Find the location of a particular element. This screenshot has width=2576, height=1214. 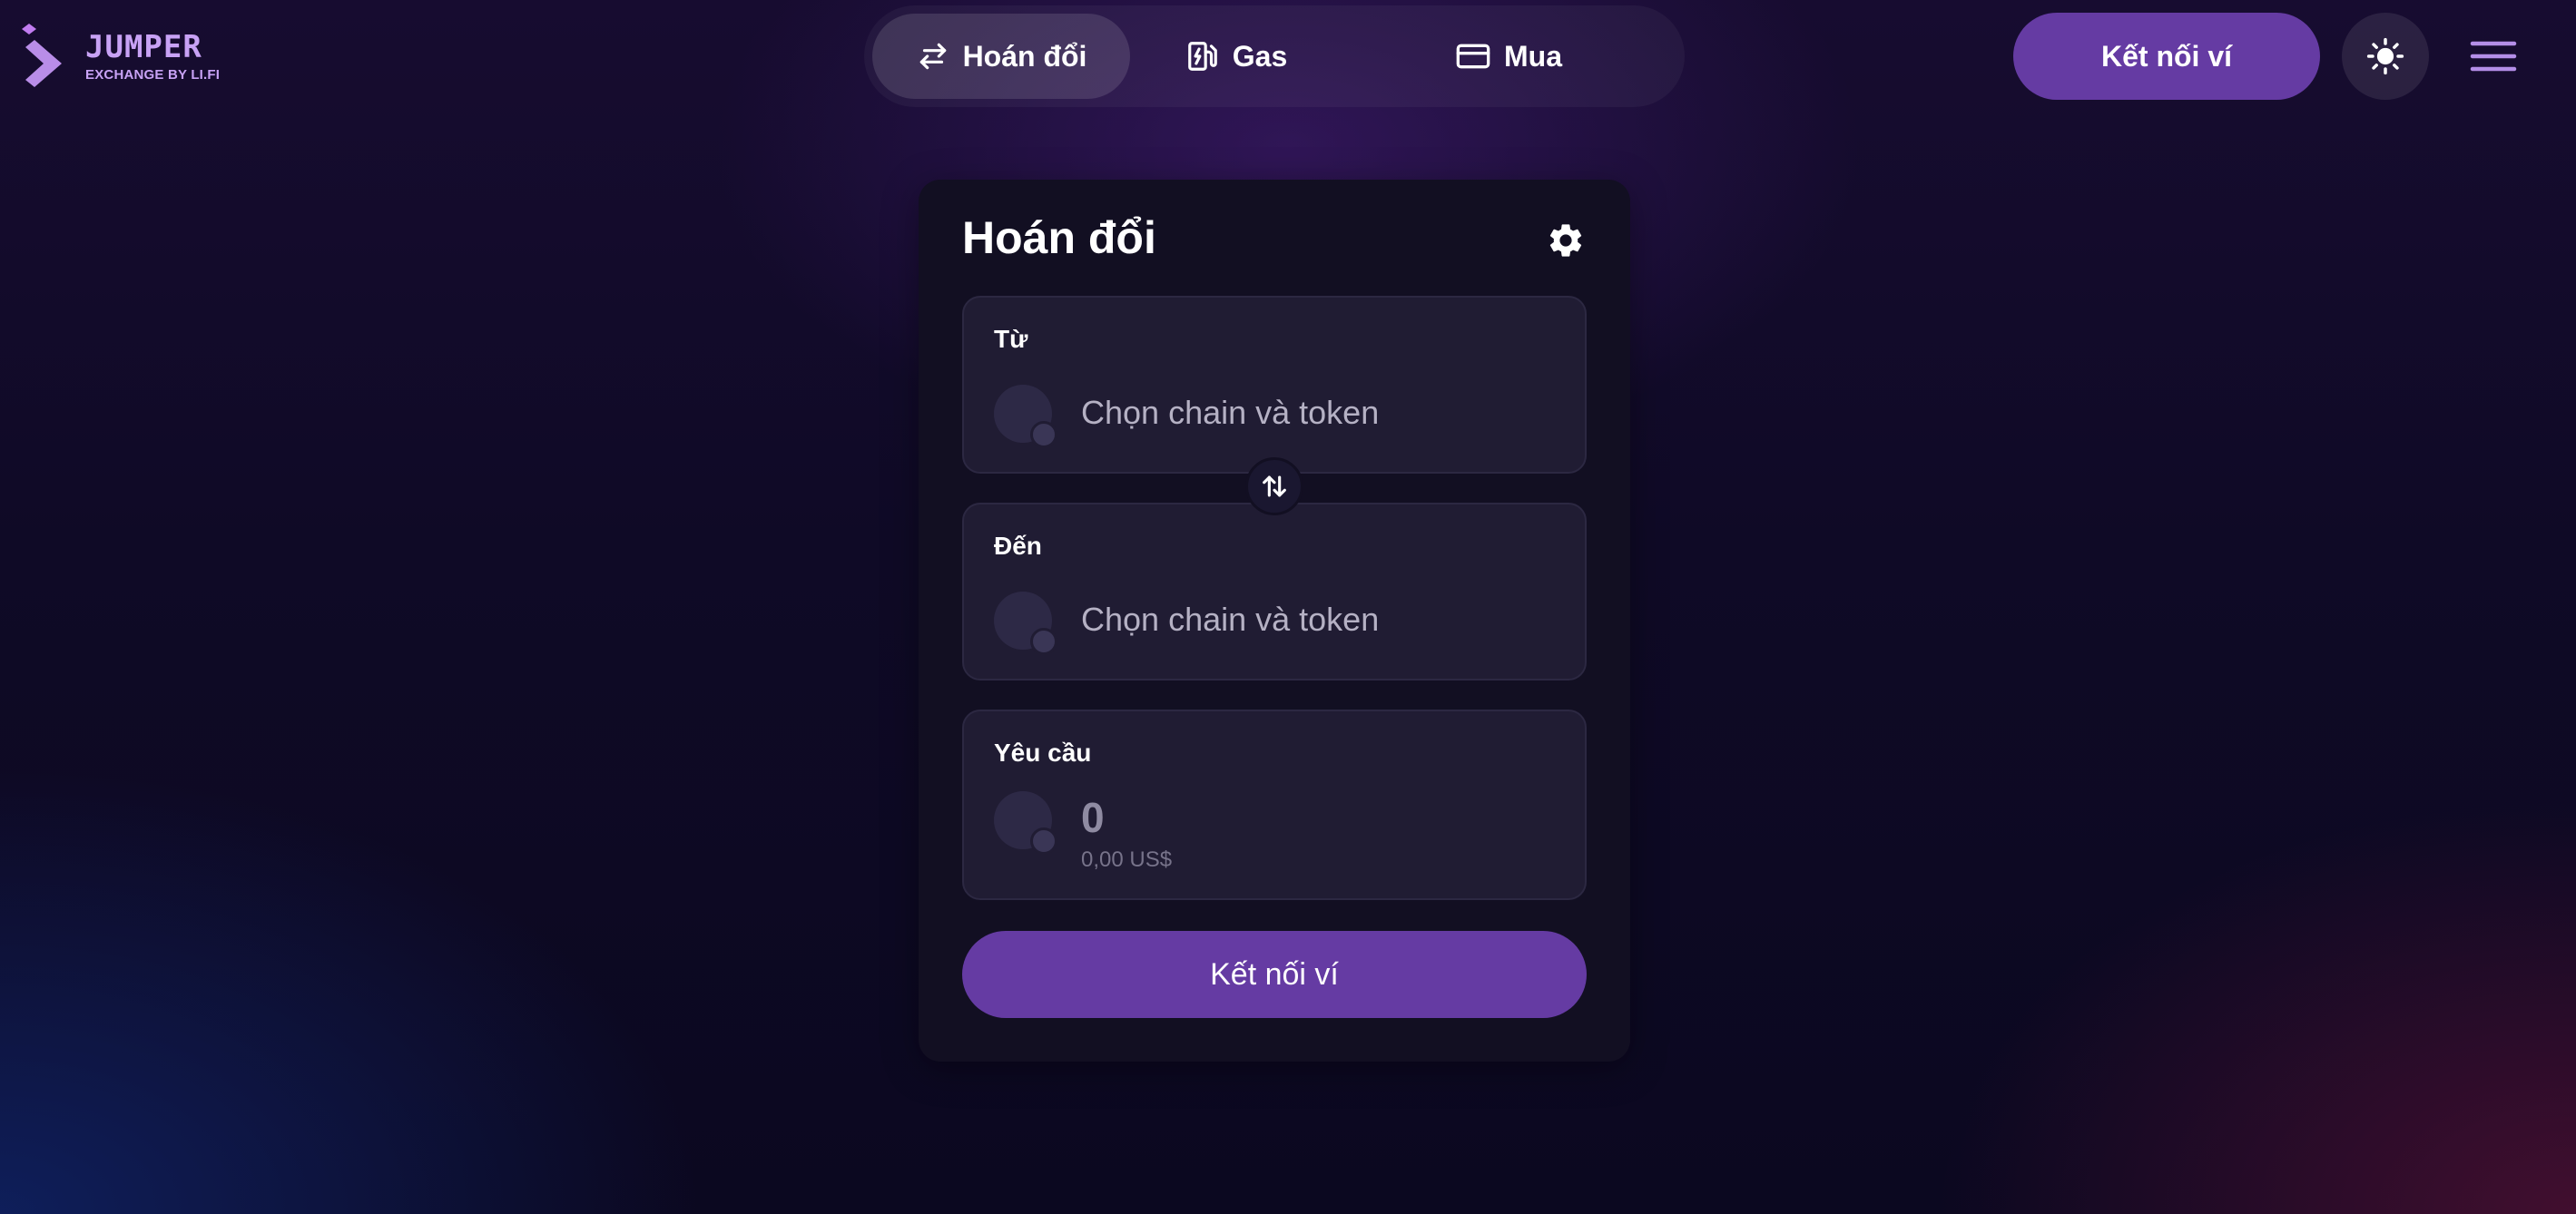

receive-label: Yêu cầu is located at coordinates (1043, 753).